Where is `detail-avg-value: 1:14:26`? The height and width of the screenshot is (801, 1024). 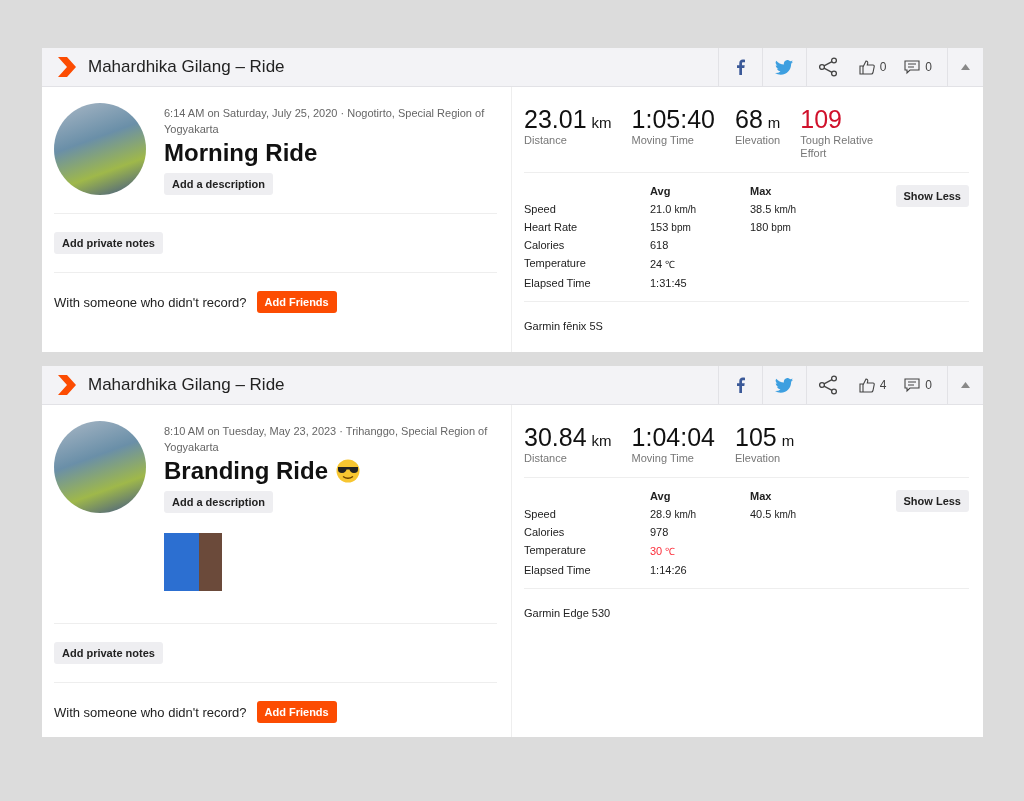
detail-avg-value: 1:14:26 is located at coordinates (669, 570).